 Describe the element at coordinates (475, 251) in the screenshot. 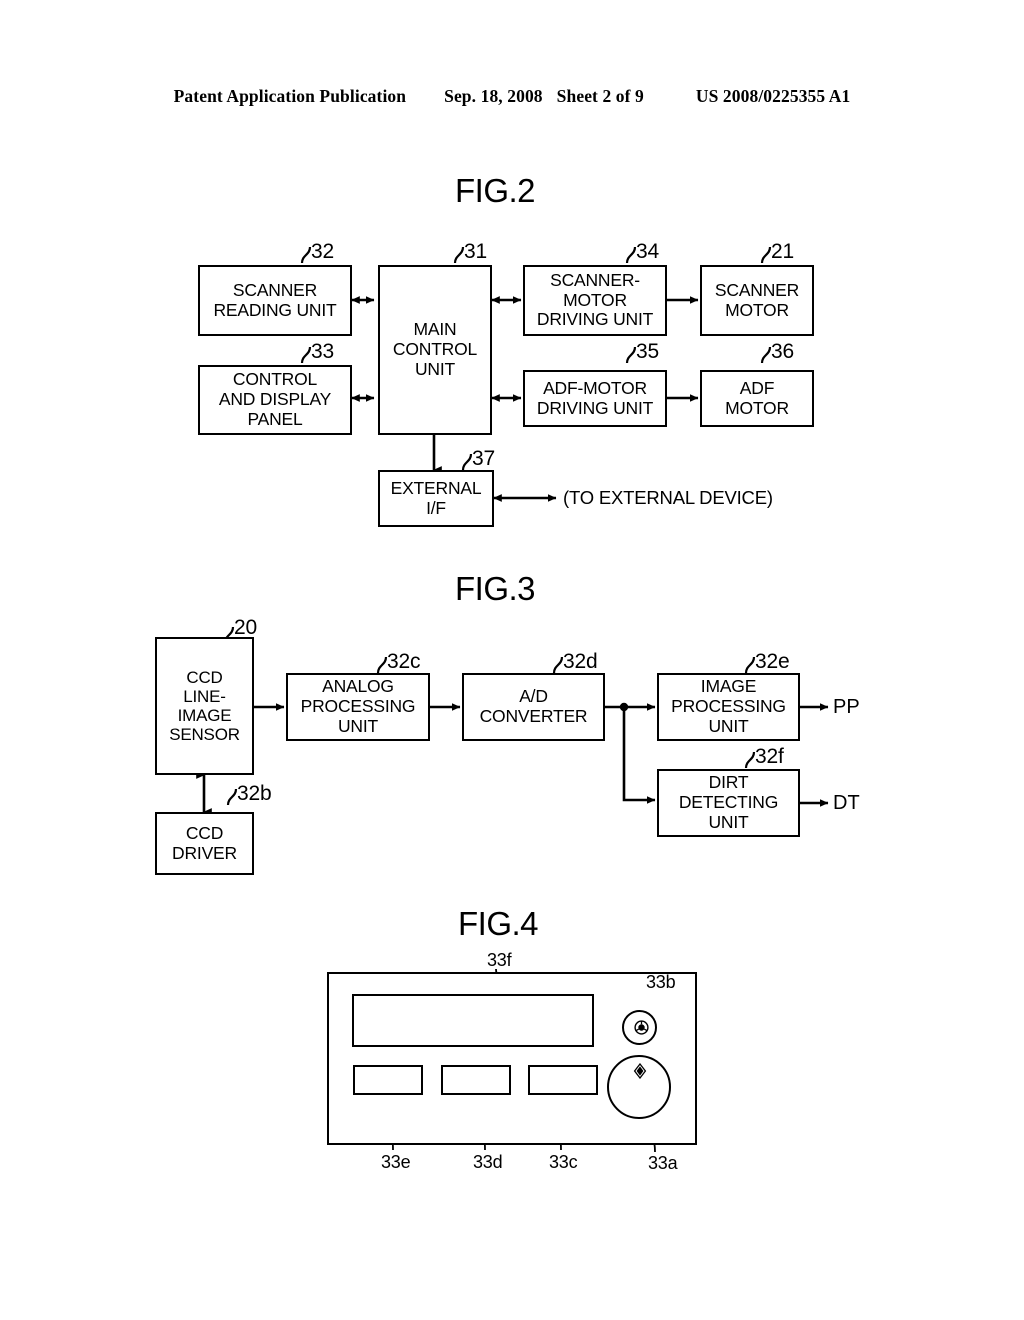

I see `ref-31: 31` at that location.